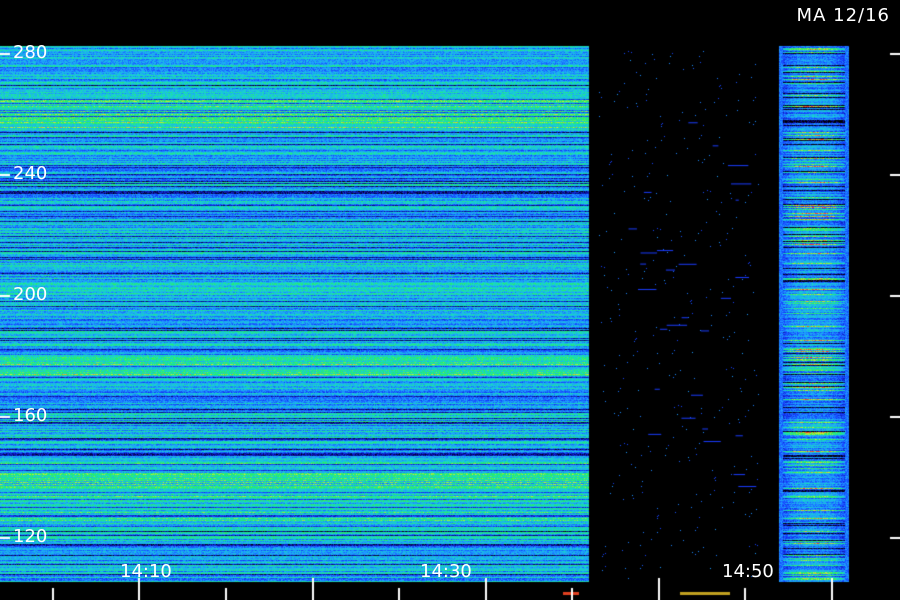 The image size is (900, 600). I want to click on x-tick-label-1430: 14:30, so click(446, 571).